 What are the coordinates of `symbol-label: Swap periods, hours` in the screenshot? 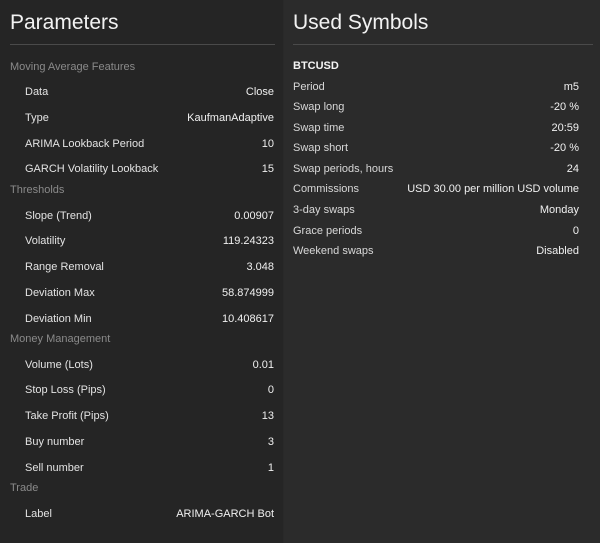 It's located at (343, 169).